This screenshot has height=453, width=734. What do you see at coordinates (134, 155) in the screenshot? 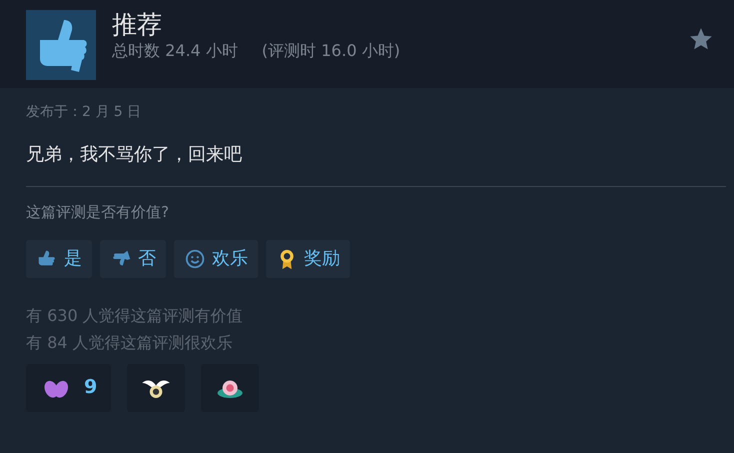
I see `review-text: 兄弟，我不骂你了，回来吧` at bounding box center [134, 155].